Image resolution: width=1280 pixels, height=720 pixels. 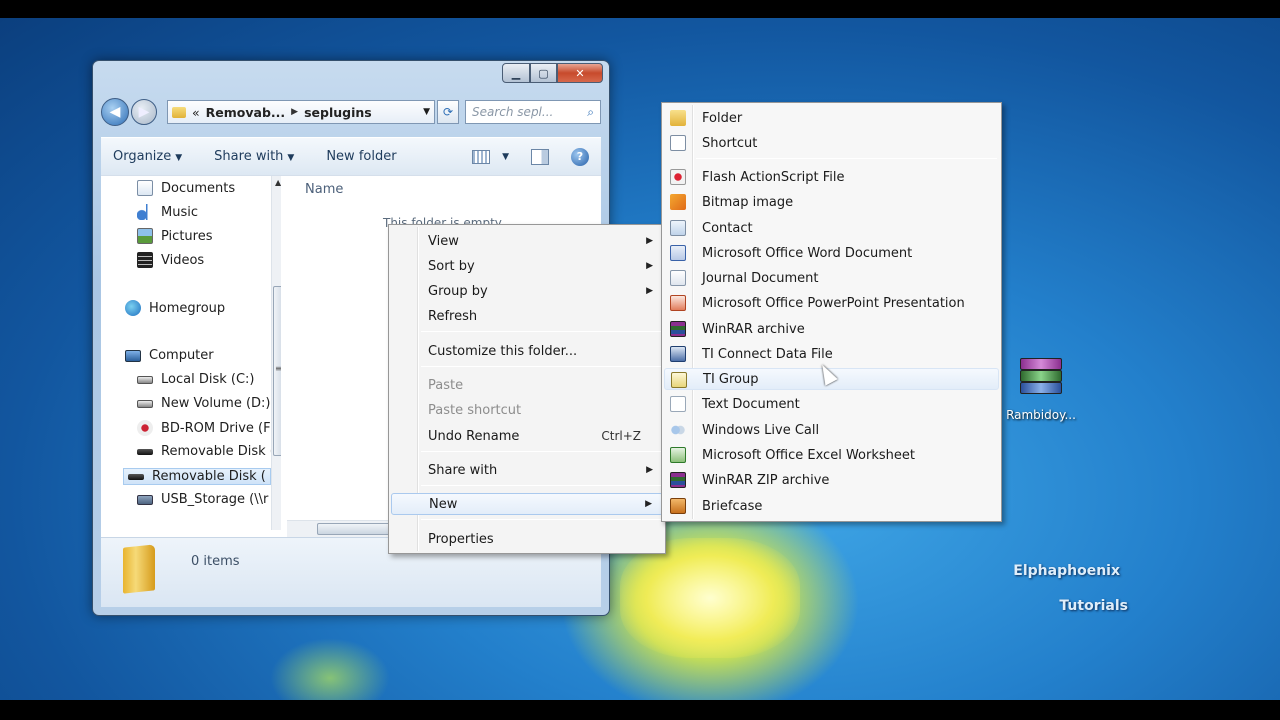 I want to click on wallpaper-glow-left, so click(x=330, y=669).